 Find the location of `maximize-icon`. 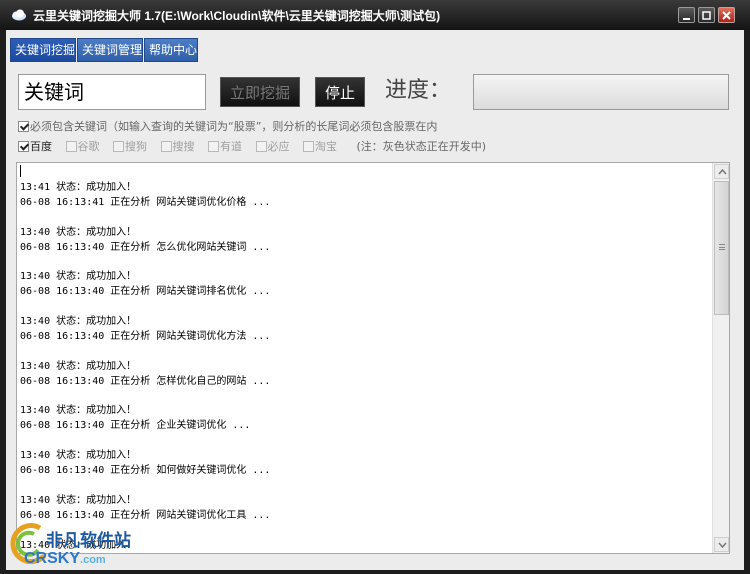

maximize-icon is located at coordinates (706, 15).